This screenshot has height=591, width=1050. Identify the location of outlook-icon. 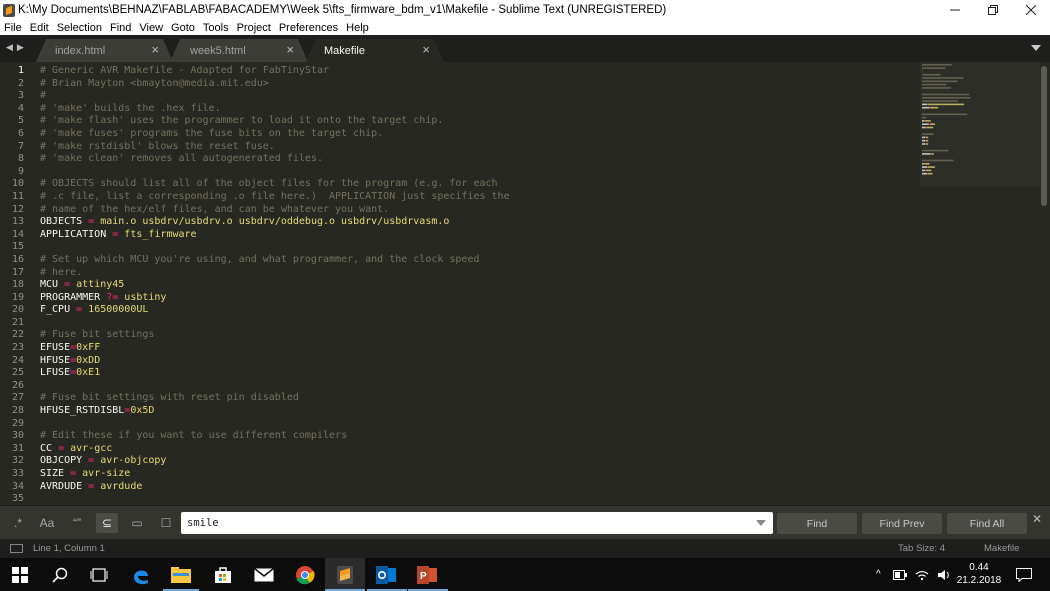
(386, 575).